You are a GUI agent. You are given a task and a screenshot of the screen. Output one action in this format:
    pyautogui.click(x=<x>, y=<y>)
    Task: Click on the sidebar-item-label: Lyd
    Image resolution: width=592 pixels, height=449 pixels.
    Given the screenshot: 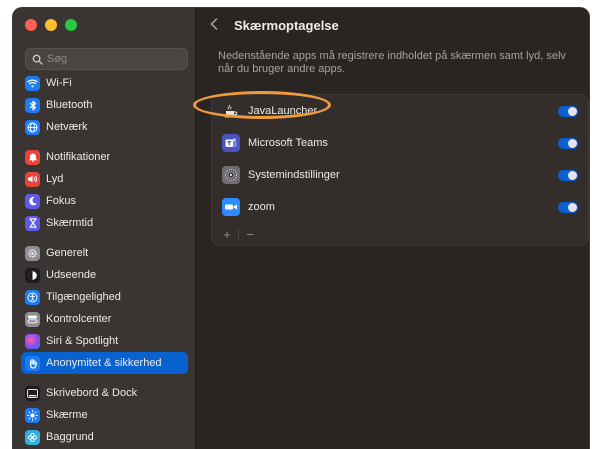 What is the action you would take?
    pyautogui.click(x=55, y=179)
    